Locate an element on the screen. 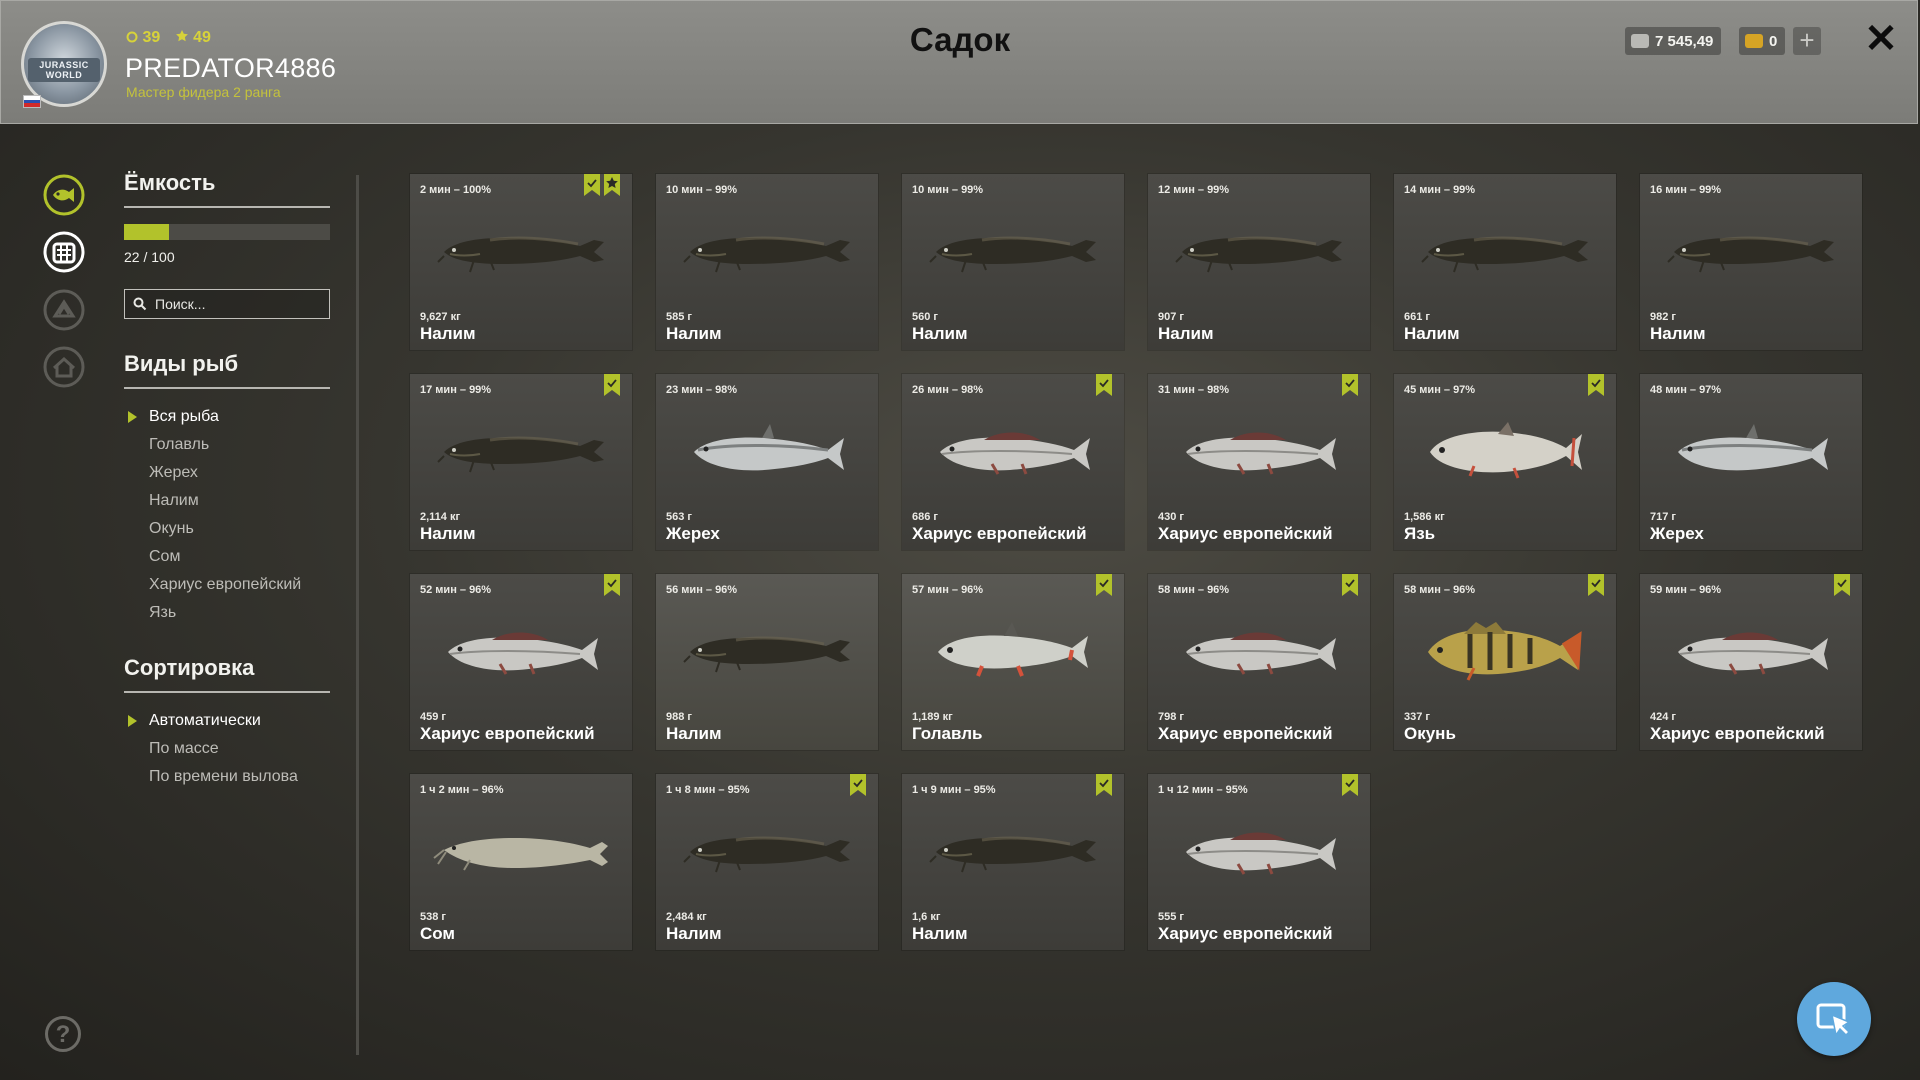  catch-time: 17 мин – 99% is located at coordinates (456, 390).